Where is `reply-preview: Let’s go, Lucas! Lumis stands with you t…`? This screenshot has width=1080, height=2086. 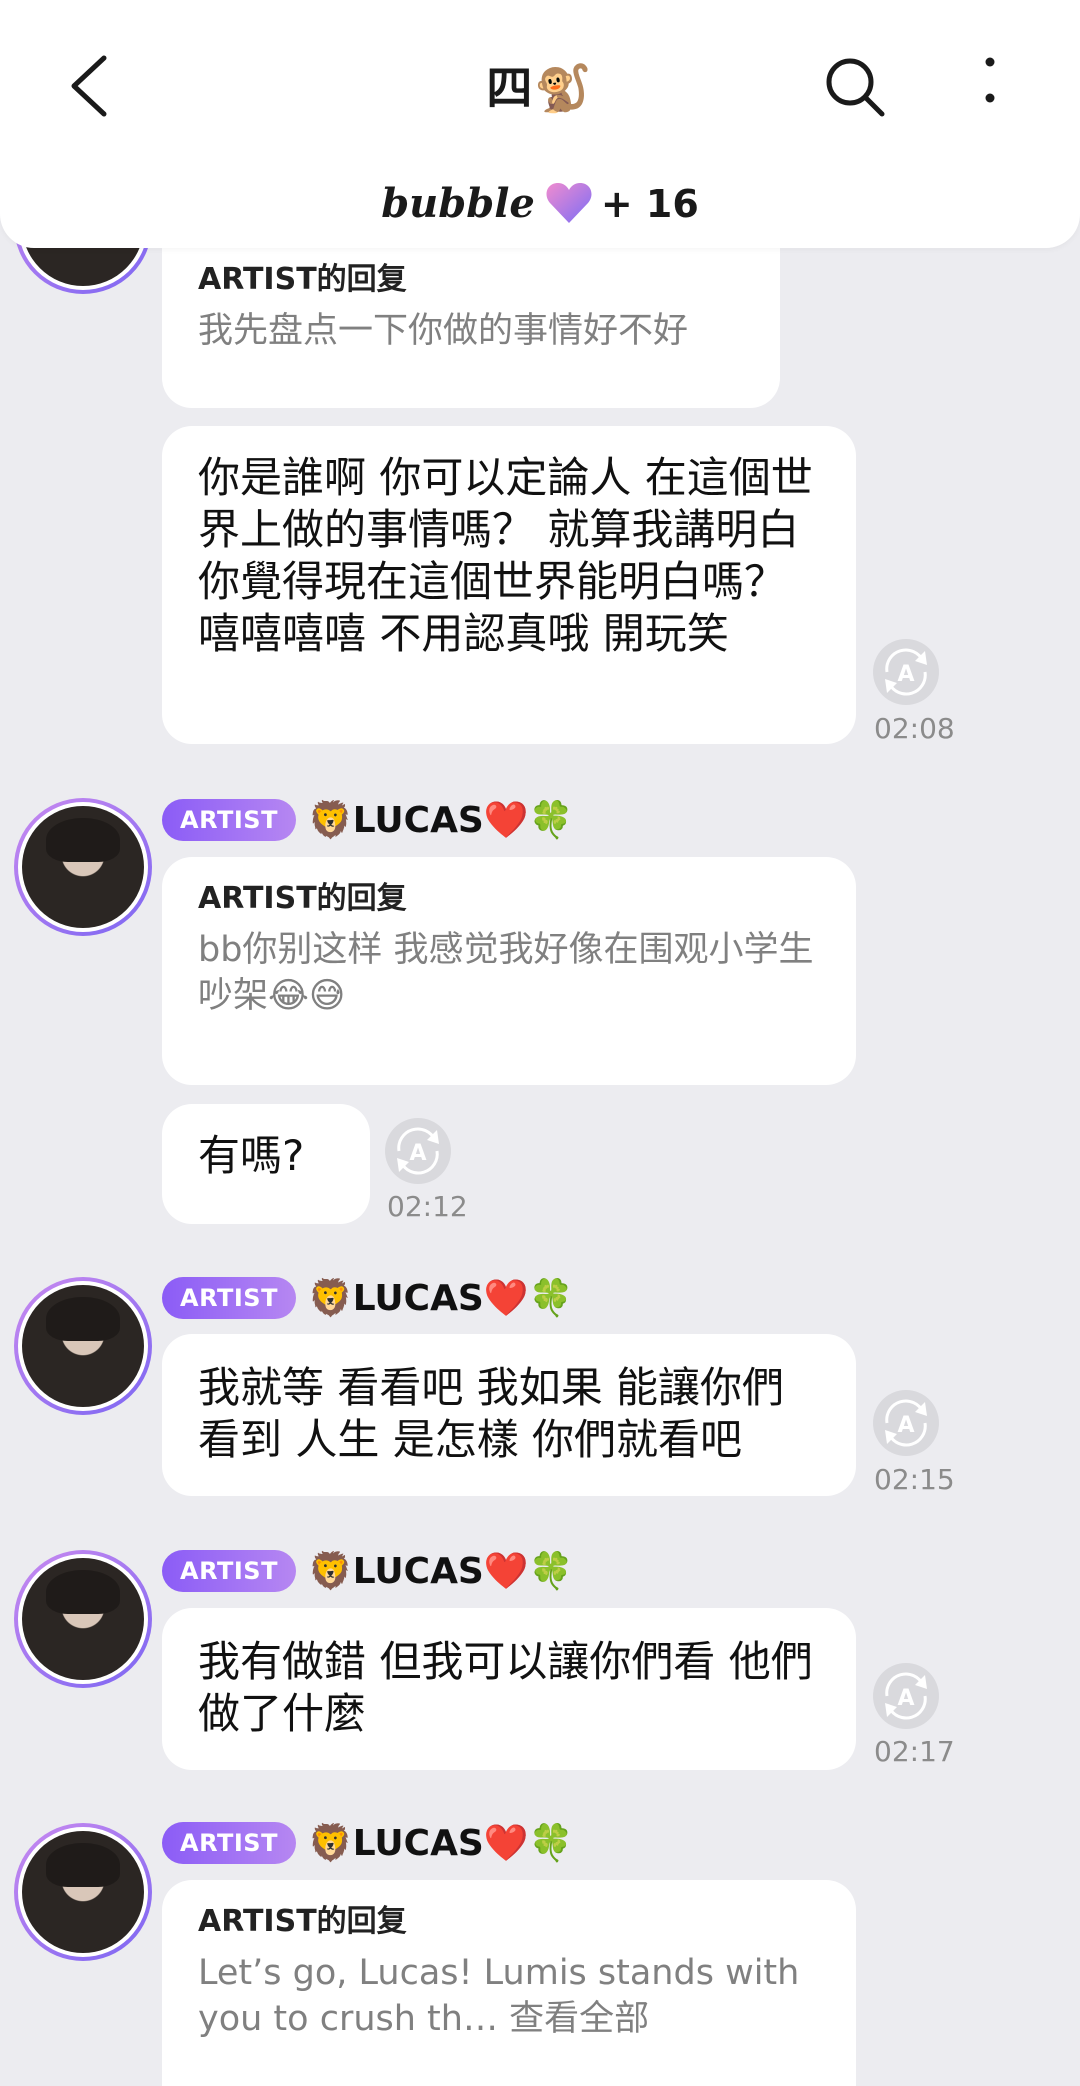 reply-preview: Let’s go, Lucas! Lumis stands with you t… is located at coordinates (499, 1996).